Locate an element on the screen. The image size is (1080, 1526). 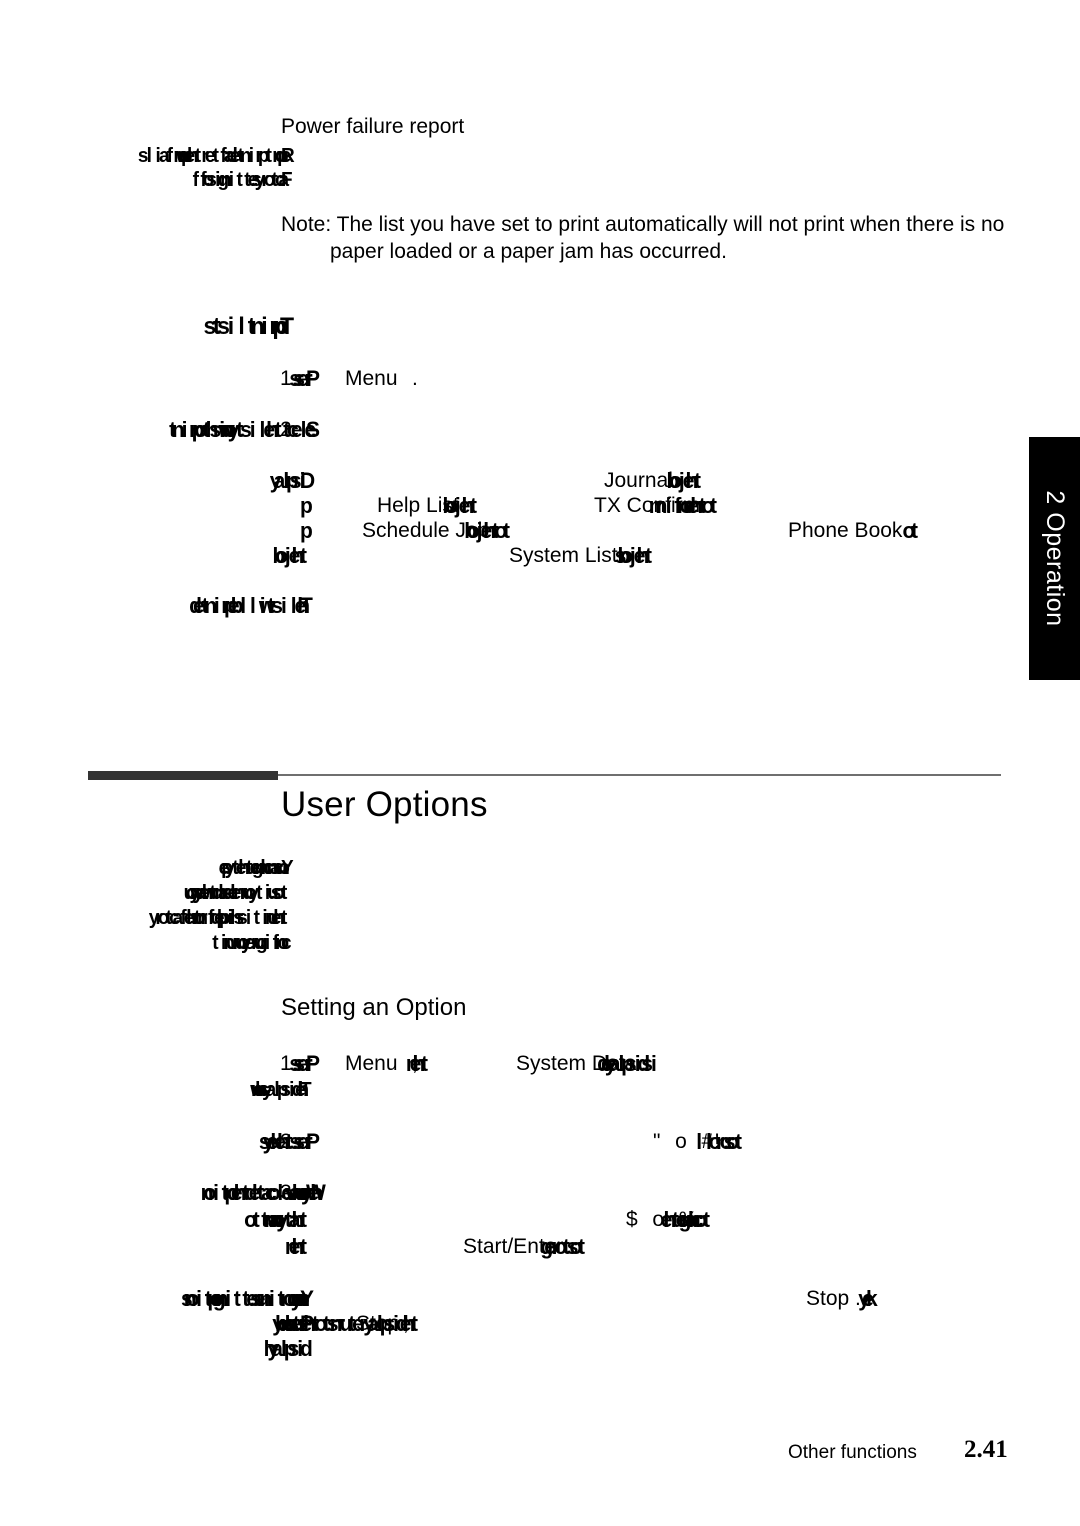
setting-step-3-arrow-symbols: $ o % is located at coordinates (662, 1219).